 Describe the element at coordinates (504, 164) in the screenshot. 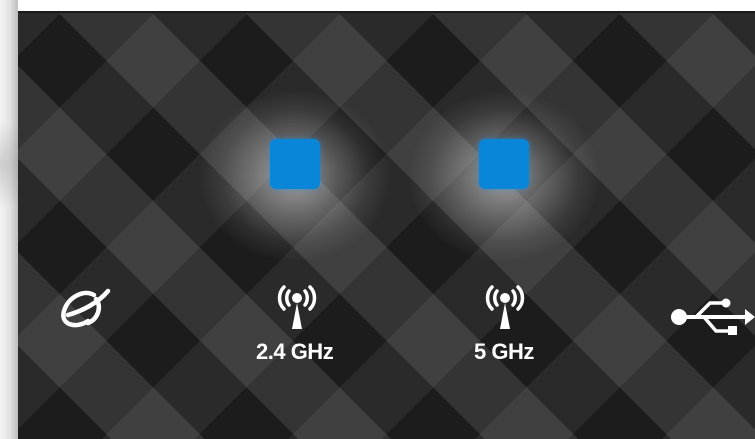

I see `led-5ghz` at that location.